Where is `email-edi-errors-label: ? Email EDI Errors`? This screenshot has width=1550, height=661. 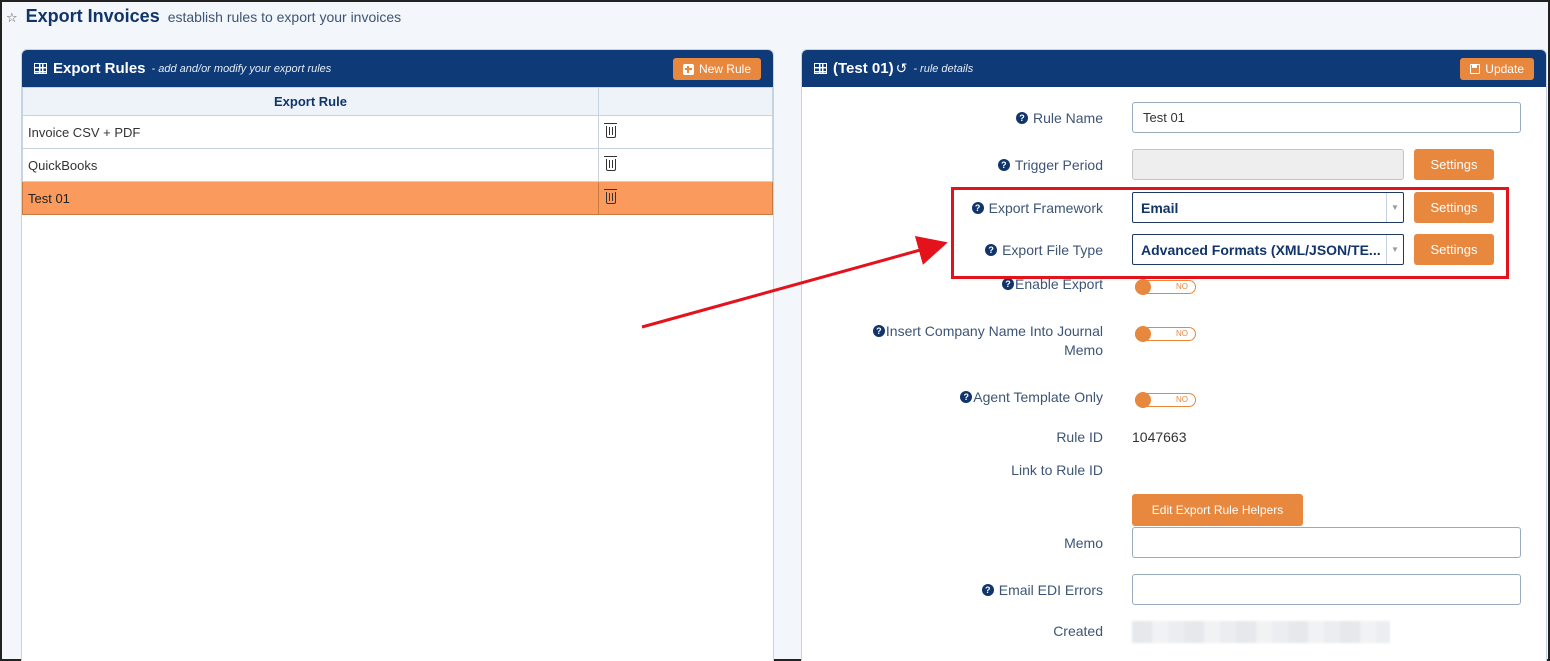
email-edi-errors-label: ? Email EDI Errors is located at coordinates (1042, 590).